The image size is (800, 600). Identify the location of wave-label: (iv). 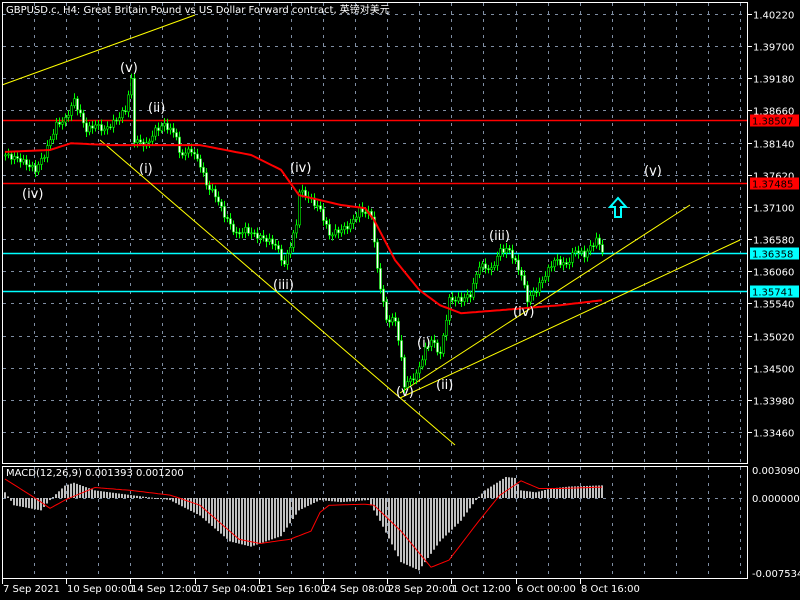
(300, 168).